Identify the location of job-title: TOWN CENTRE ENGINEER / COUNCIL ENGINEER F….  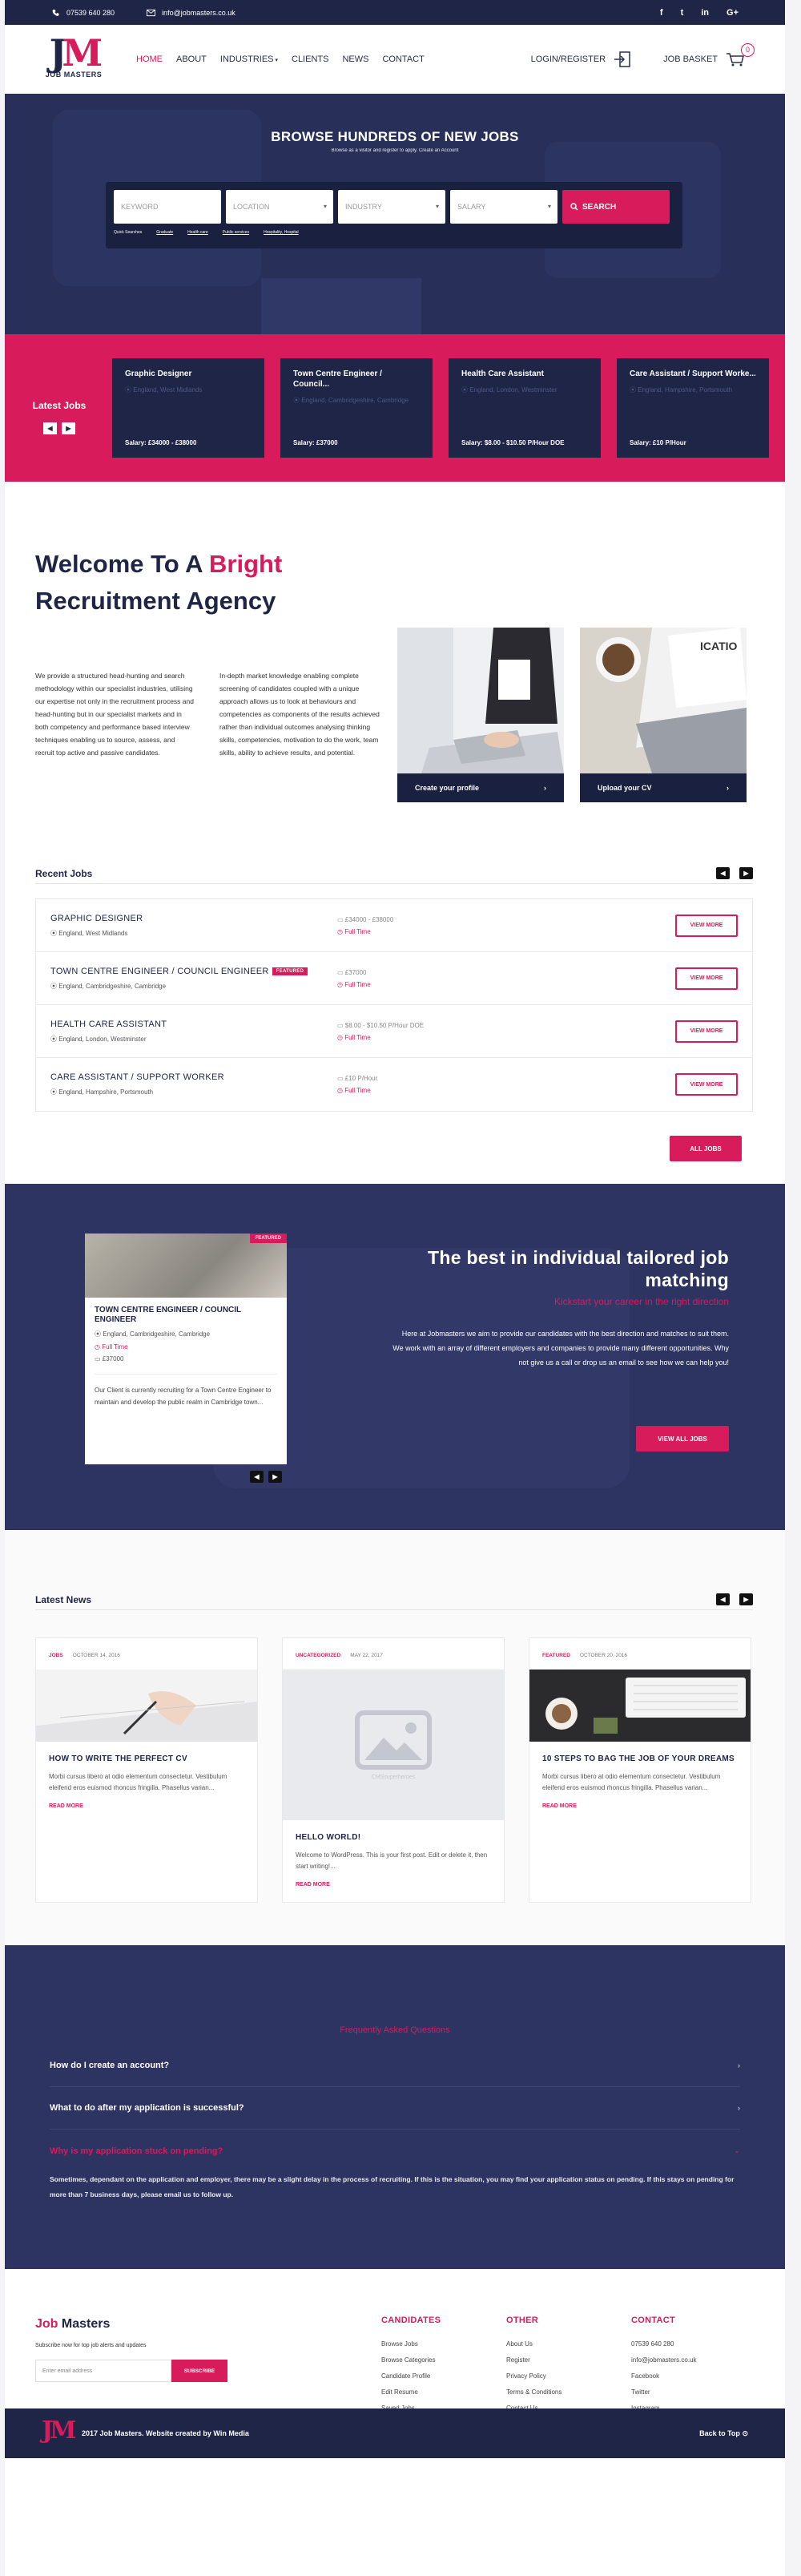
(193, 972).